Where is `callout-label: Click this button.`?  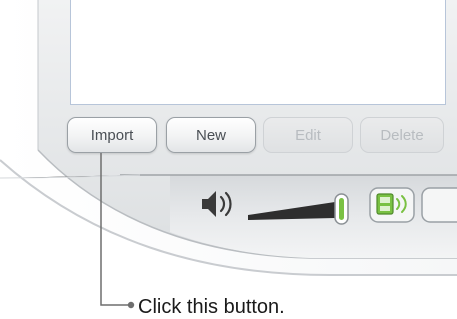 callout-label: Click this button. is located at coordinates (211, 307).